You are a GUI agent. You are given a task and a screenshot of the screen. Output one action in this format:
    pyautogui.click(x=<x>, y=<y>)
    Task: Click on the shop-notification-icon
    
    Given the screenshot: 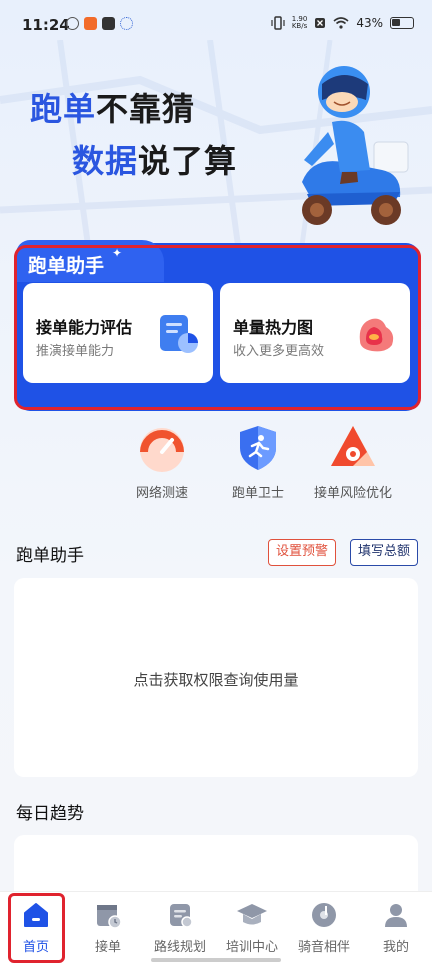 What is the action you would take?
    pyautogui.click(x=90, y=23)
    